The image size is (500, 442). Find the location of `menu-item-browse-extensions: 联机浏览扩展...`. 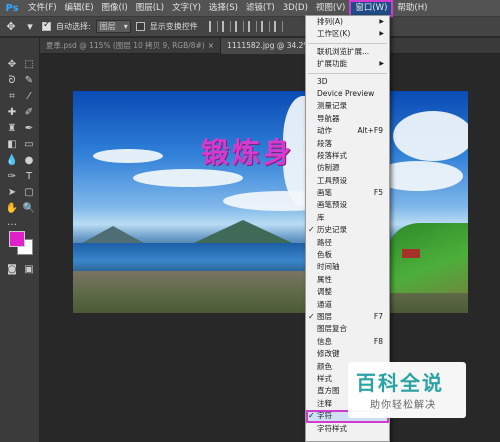

menu-item-browse-extensions: 联机浏览扩展... is located at coordinates (347, 52).